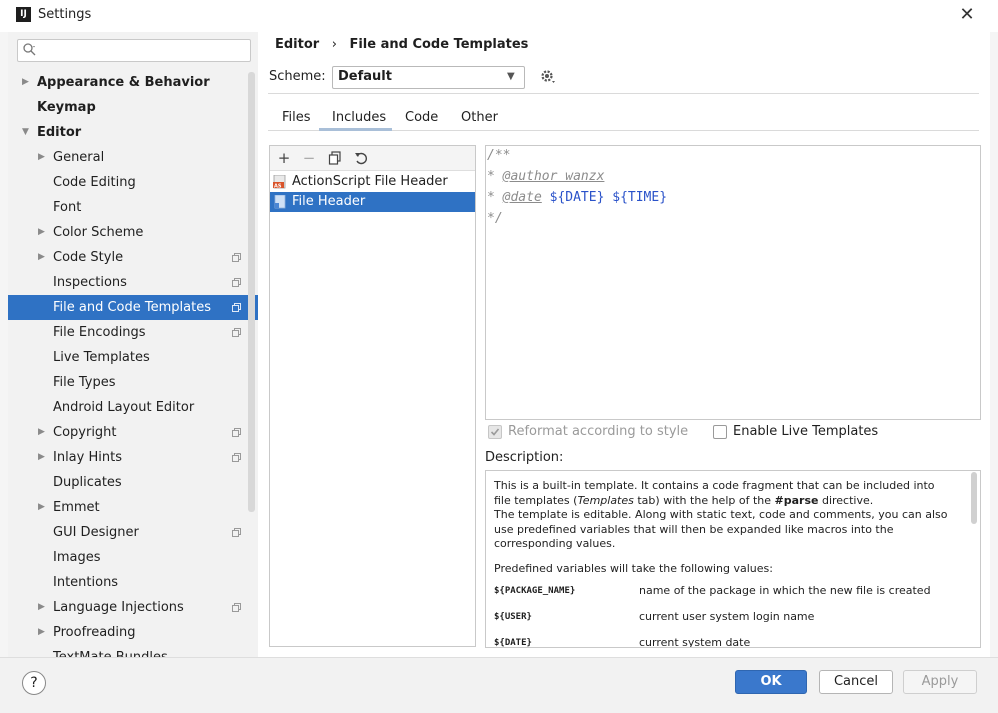 This screenshot has width=998, height=713. Describe the element at coordinates (4, 356) in the screenshot. I see `background-app-left` at that location.